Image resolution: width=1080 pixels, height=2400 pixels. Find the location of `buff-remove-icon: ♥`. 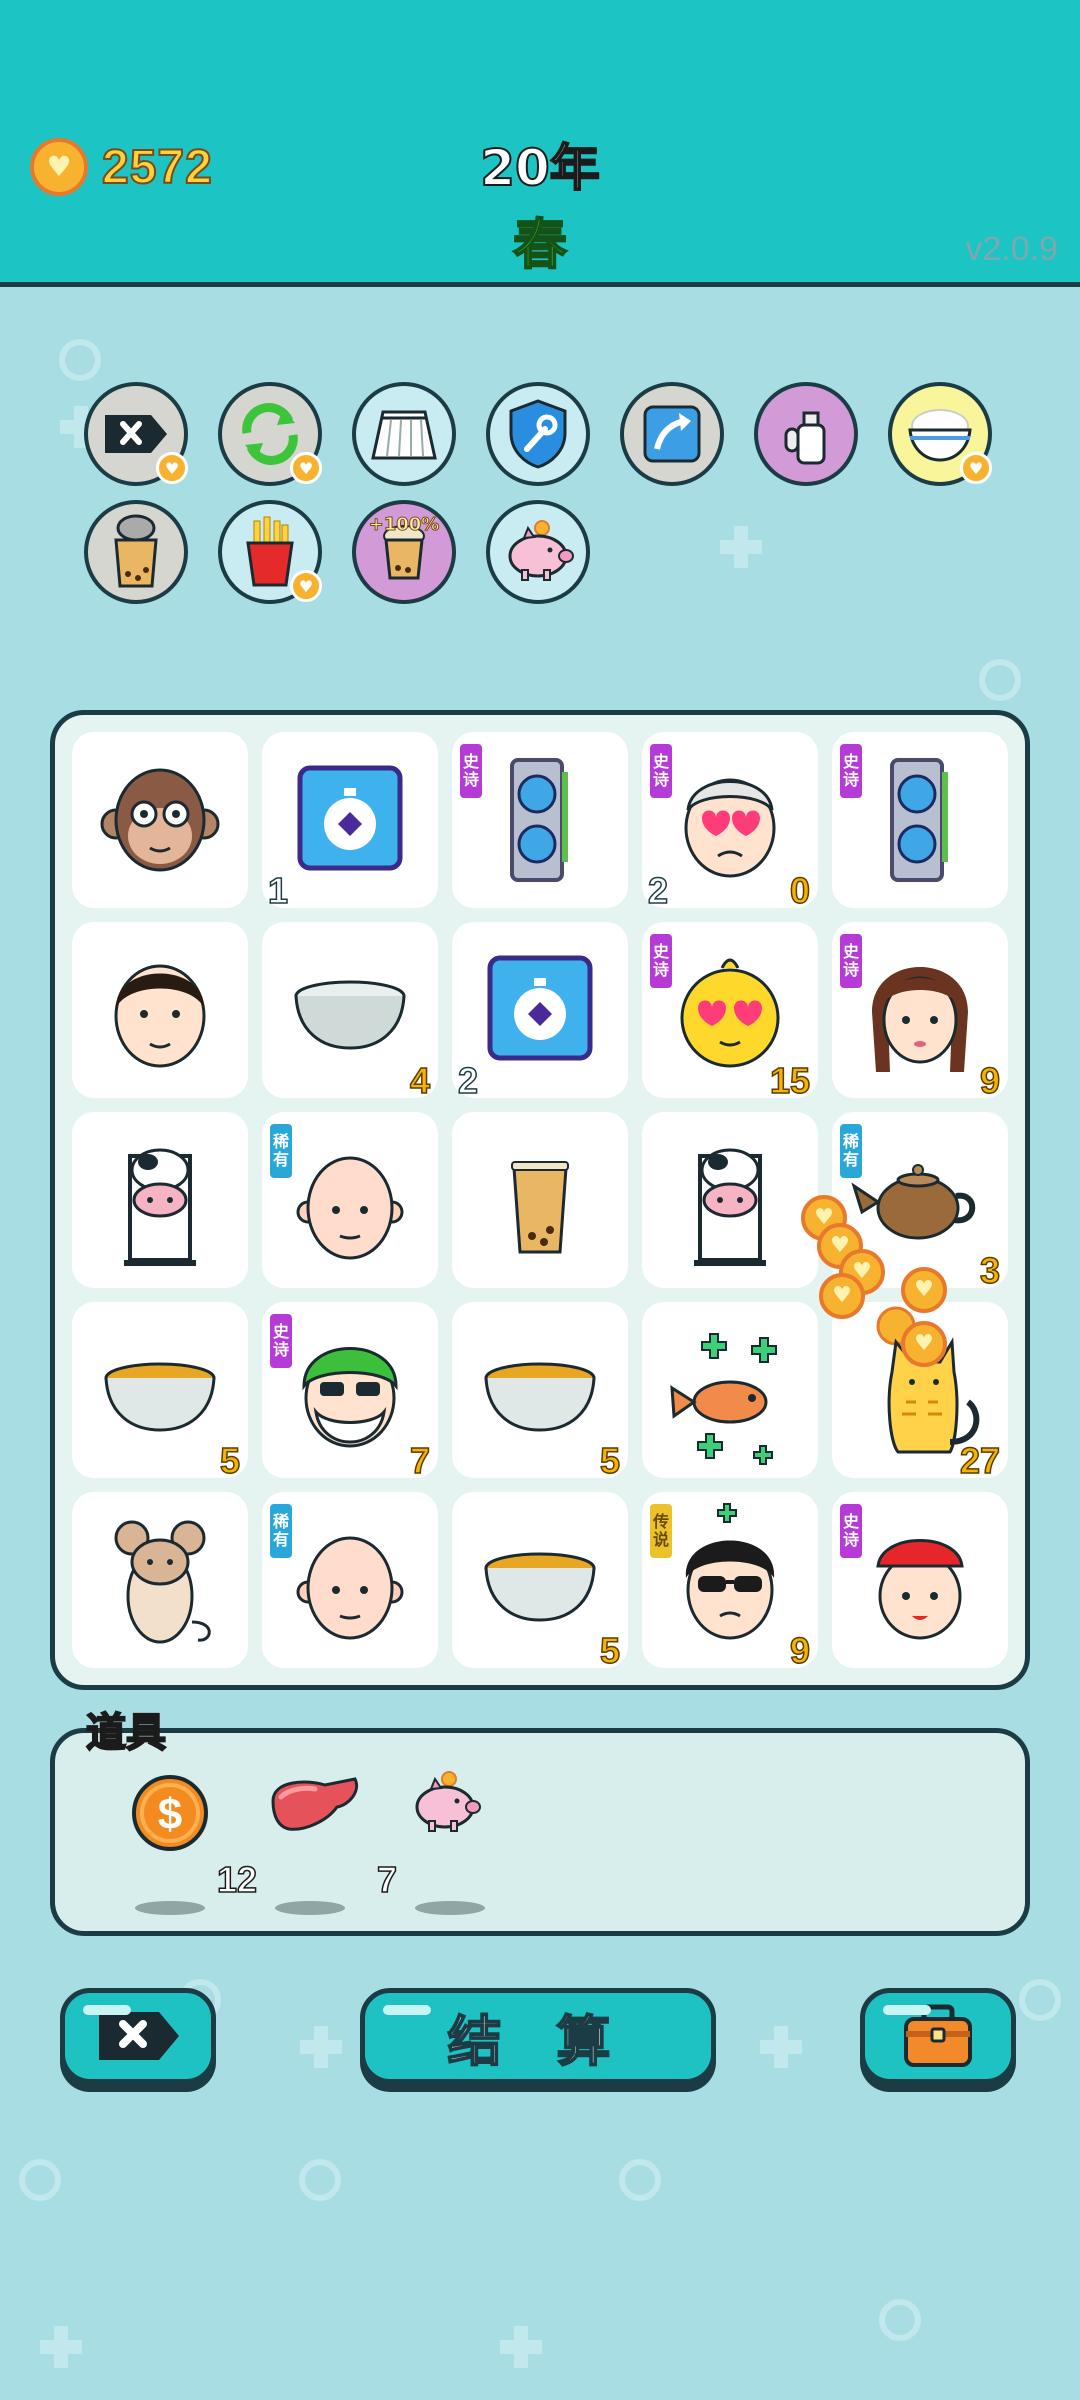

buff-remove-icon: ♥ is located at coordinates (136, 434).